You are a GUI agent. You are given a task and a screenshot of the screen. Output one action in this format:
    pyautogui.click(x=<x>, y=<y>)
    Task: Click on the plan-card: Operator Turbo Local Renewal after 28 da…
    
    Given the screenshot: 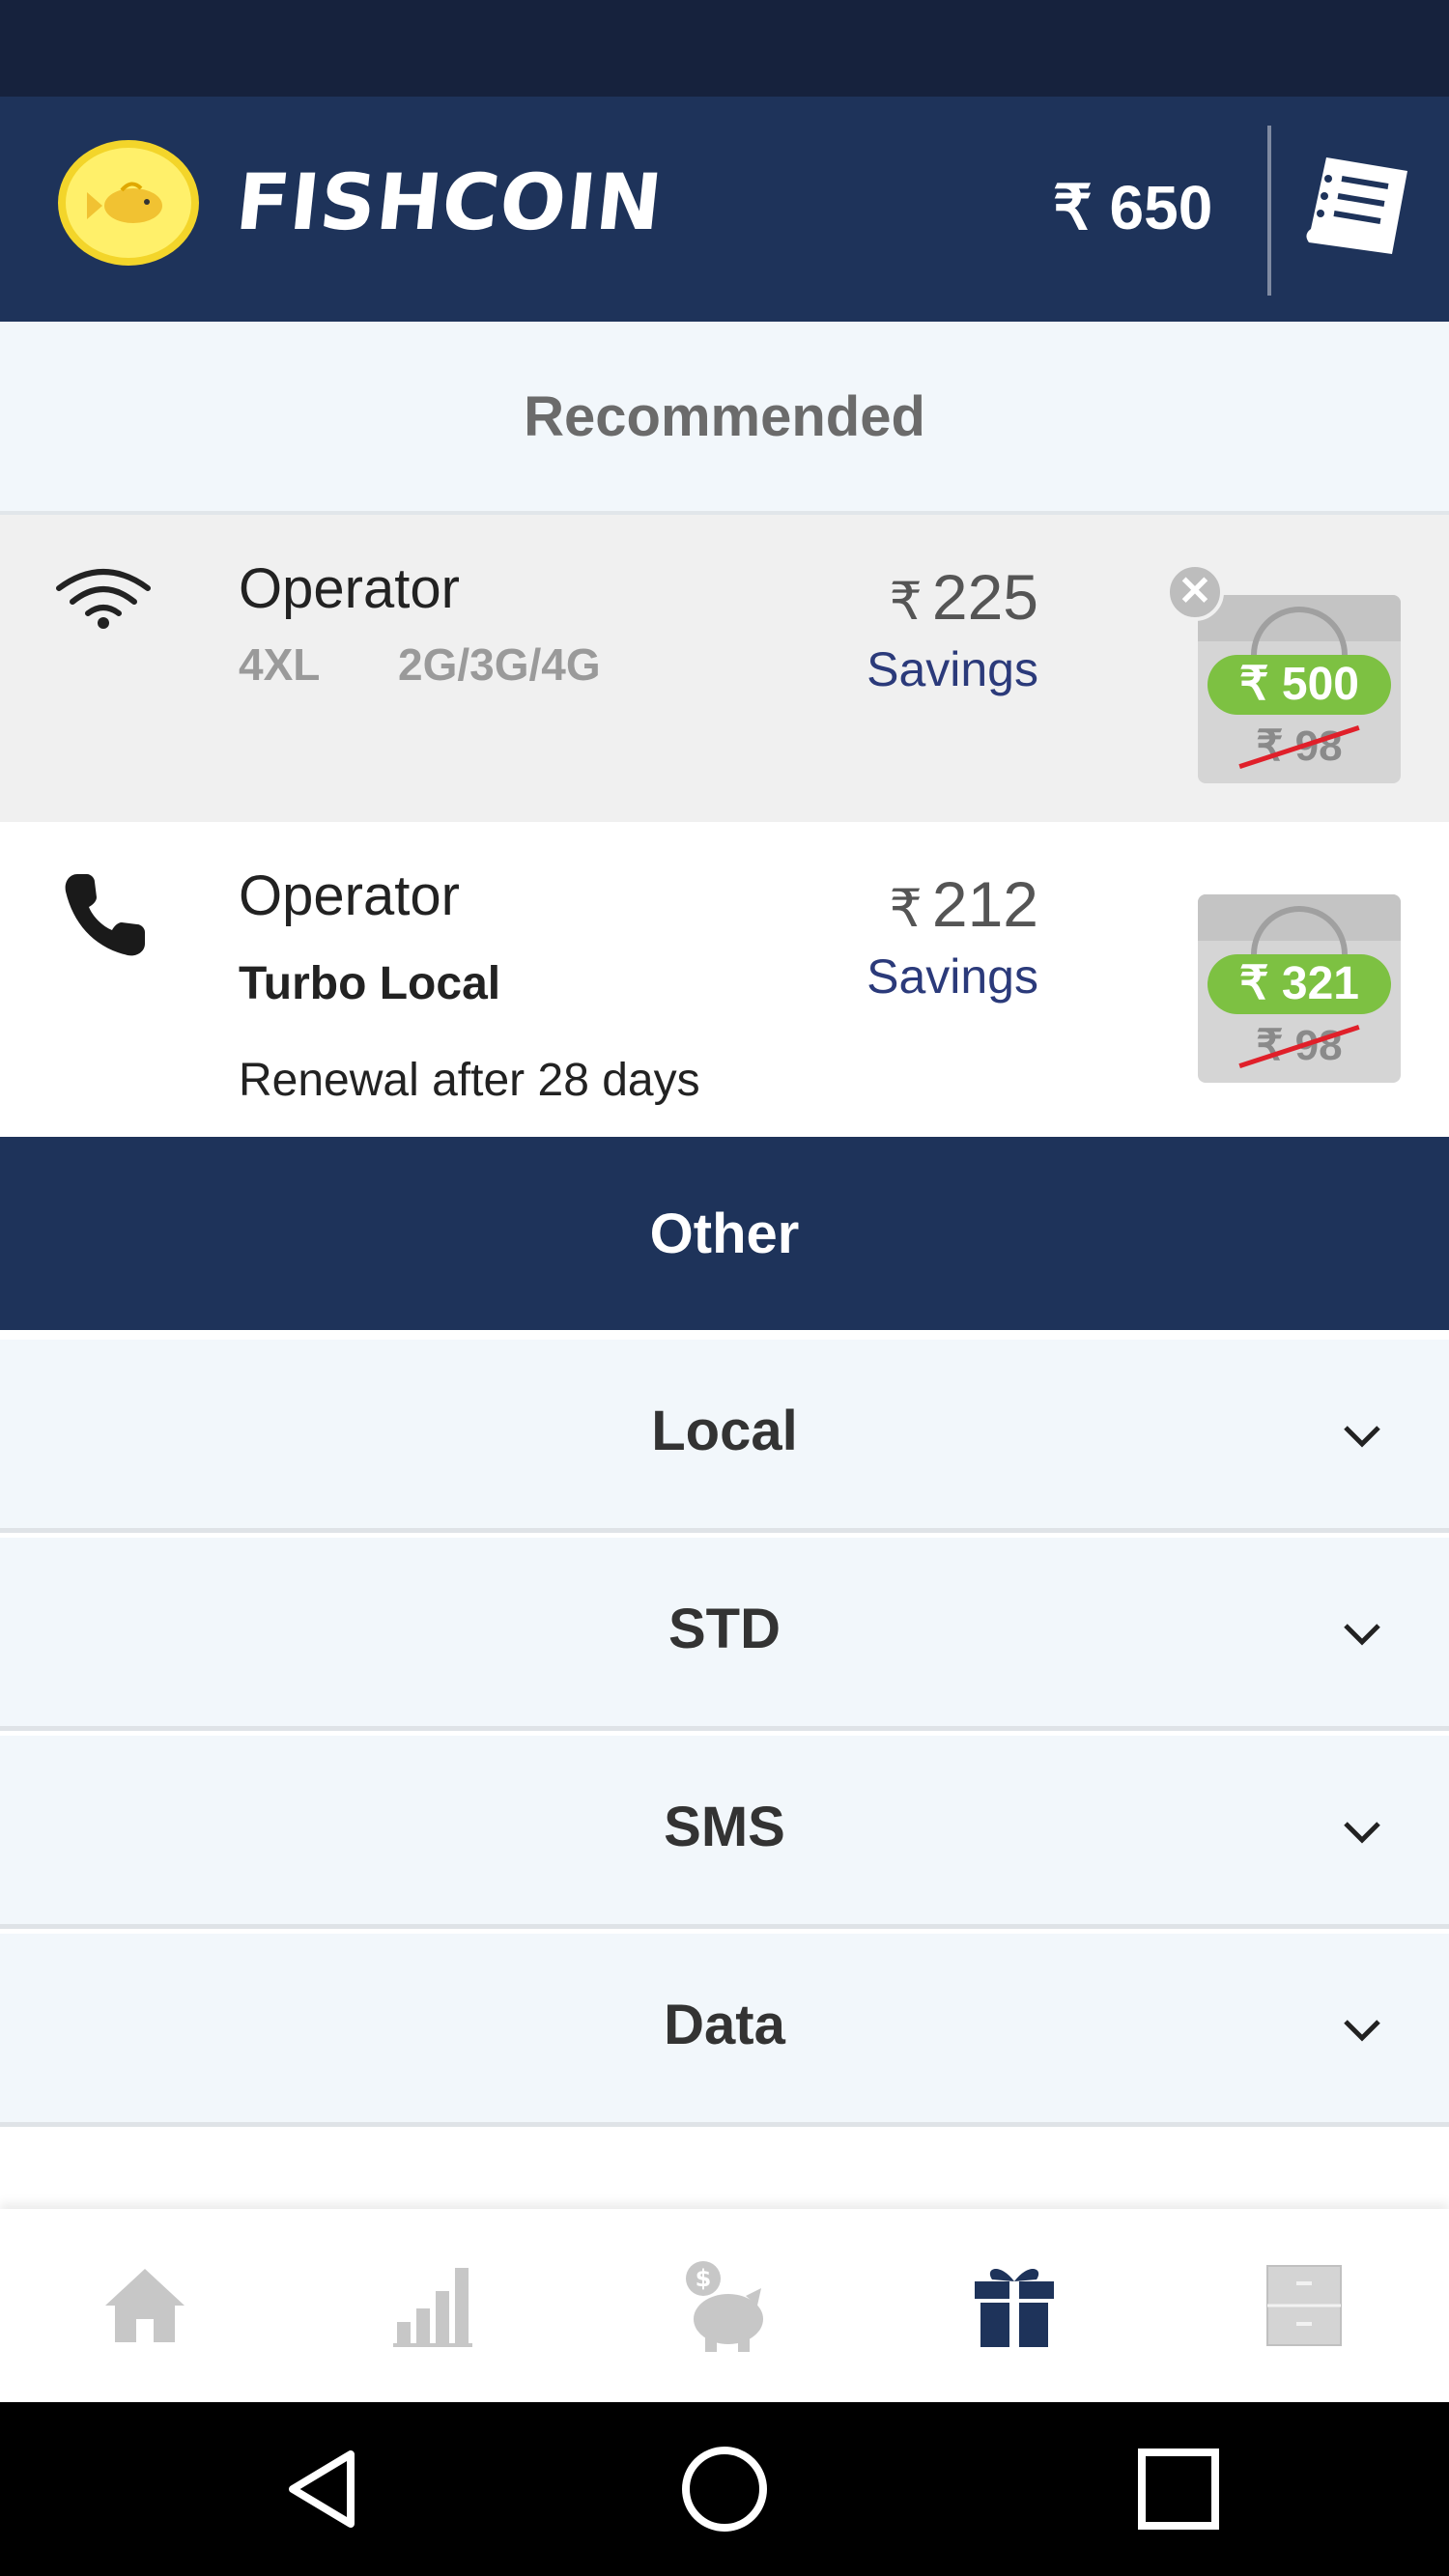 What is the action you would take?
    pyautogui.click(x=724, y=979)
    